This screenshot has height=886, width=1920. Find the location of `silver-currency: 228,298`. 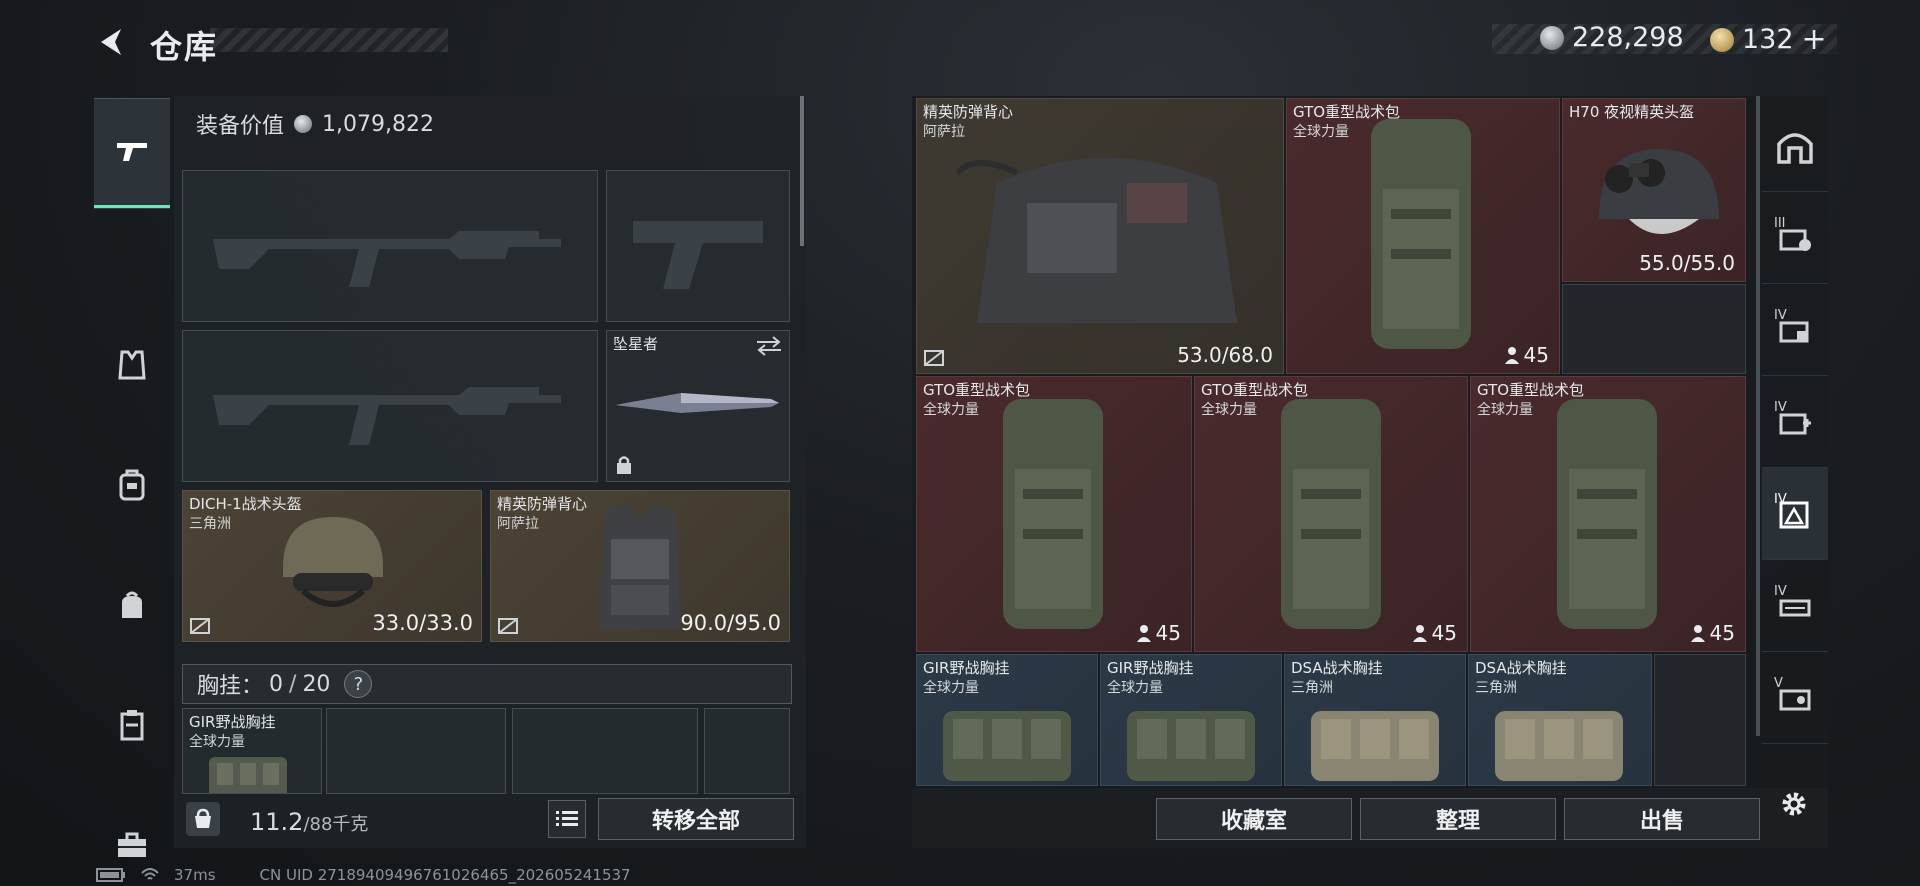

silver-currency: 228,298 is located at coordinates (1612, 37).